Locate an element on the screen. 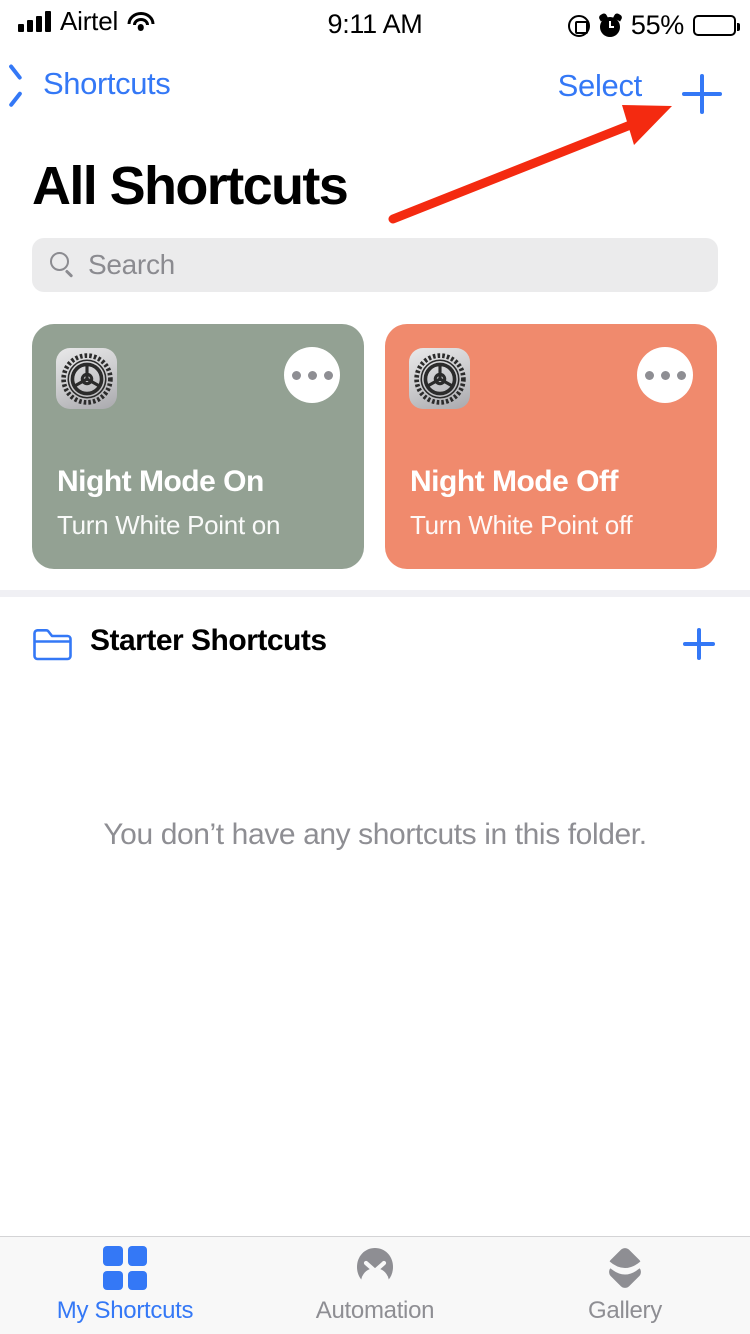 The height and width of the screenshot is (1334, 750). folder-icon is located at coordinates (52, 644).